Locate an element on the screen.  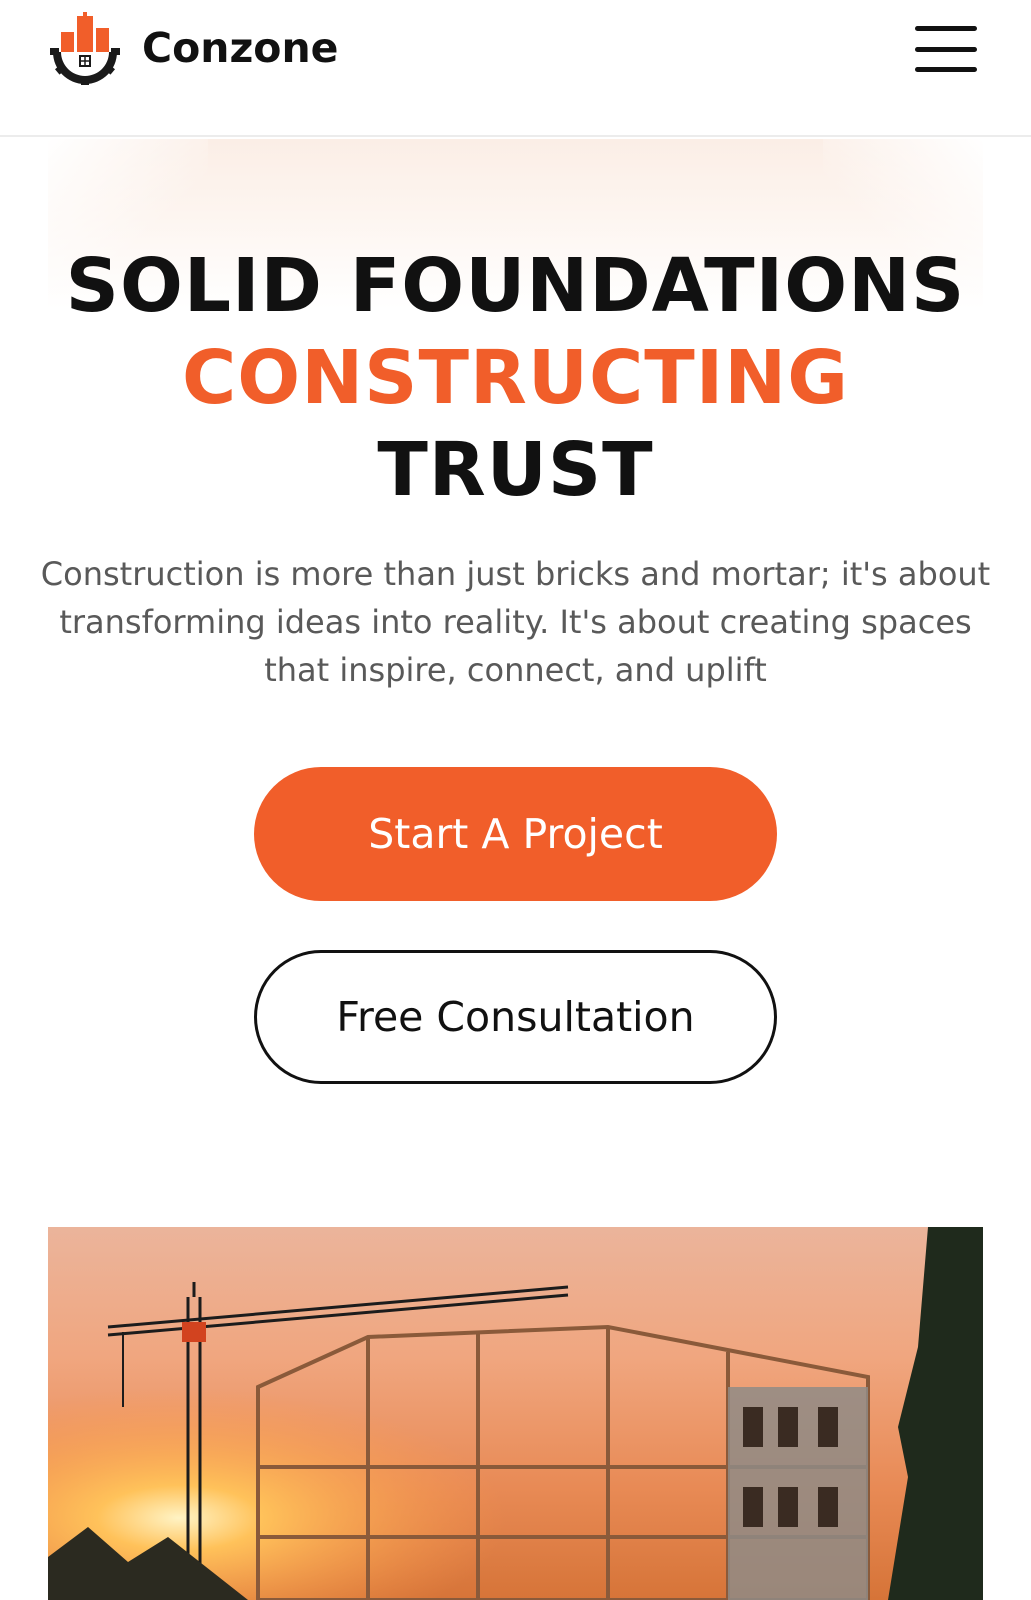
start-project-button: Start A Project is located at coordinates (515, 834).